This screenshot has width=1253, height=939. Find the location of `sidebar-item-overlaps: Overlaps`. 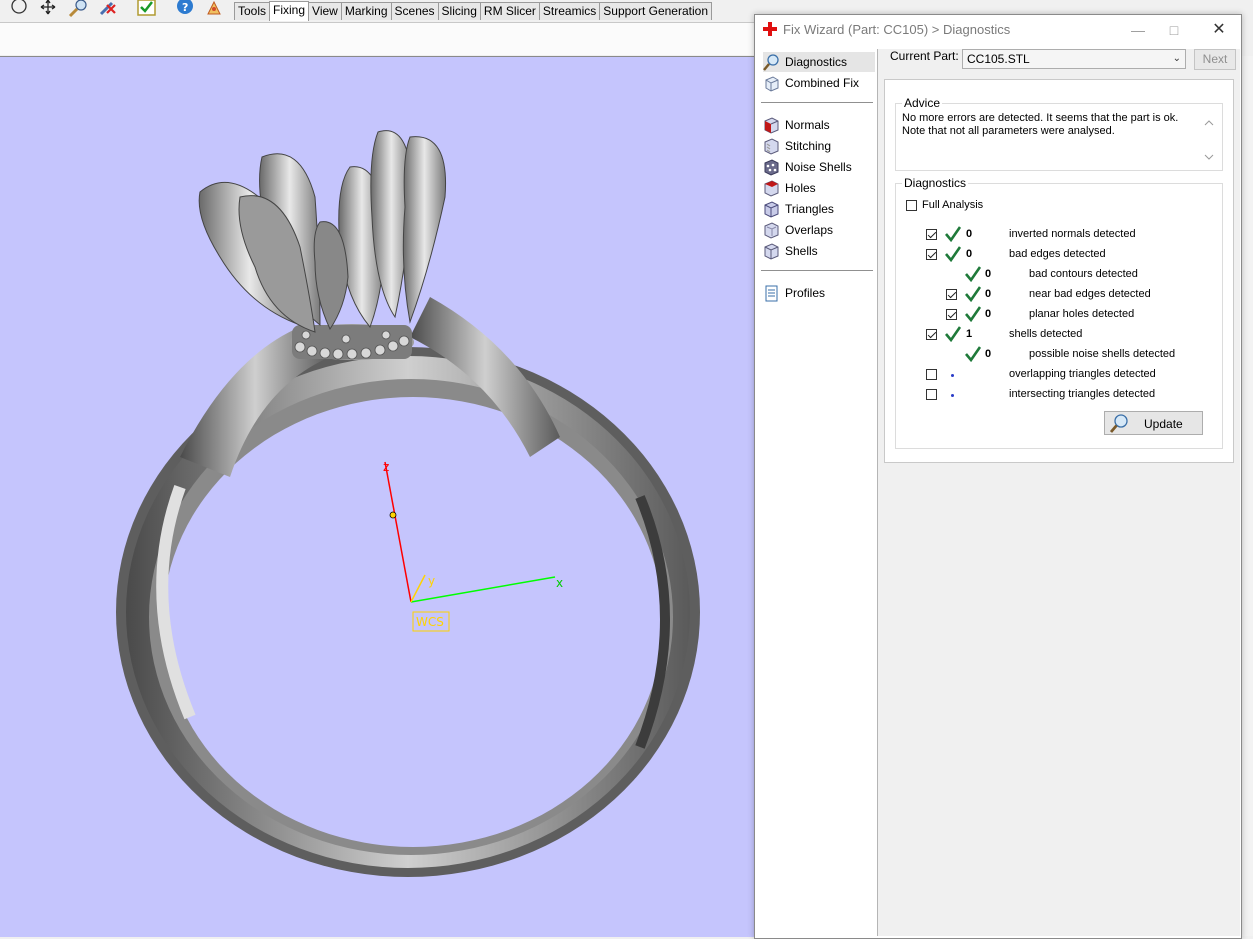

sidebar-item-overlaps: Overlaps is located at coordinates (819, 230).